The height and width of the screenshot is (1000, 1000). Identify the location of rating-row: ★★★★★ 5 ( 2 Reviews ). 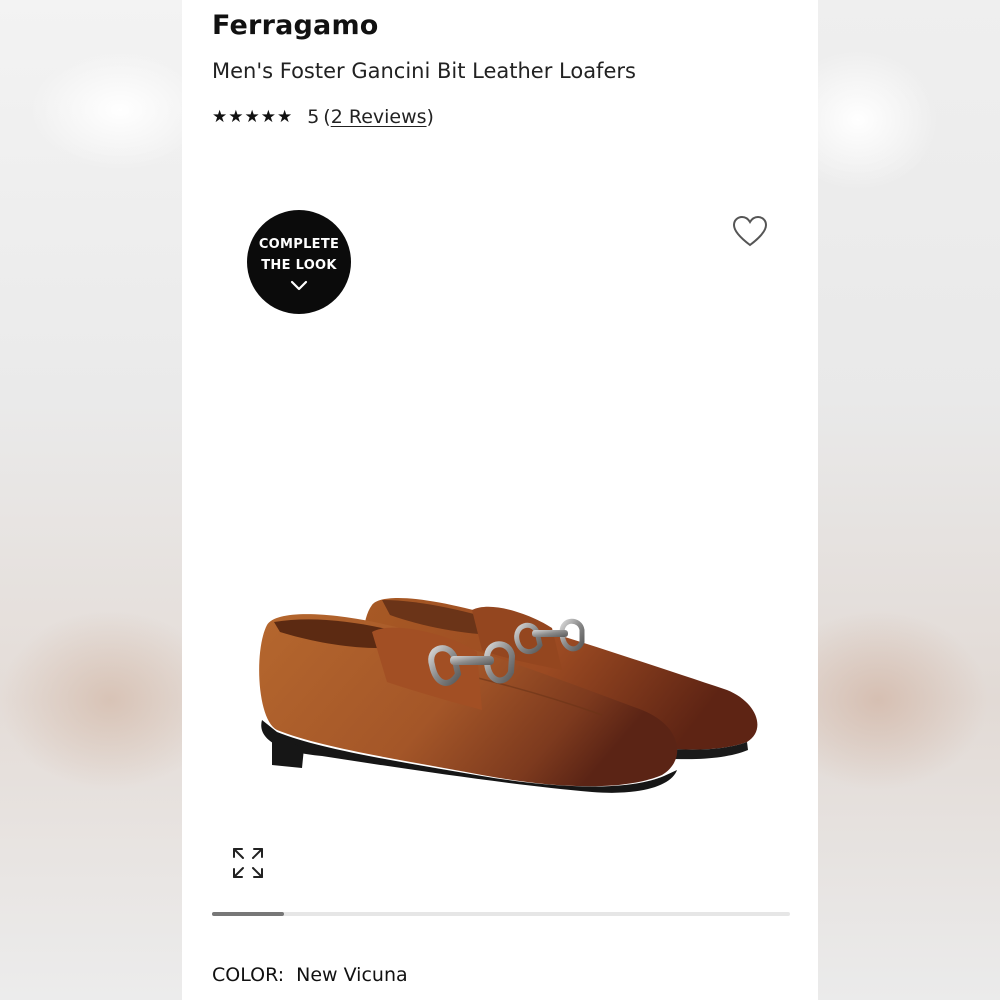
(323, 117).